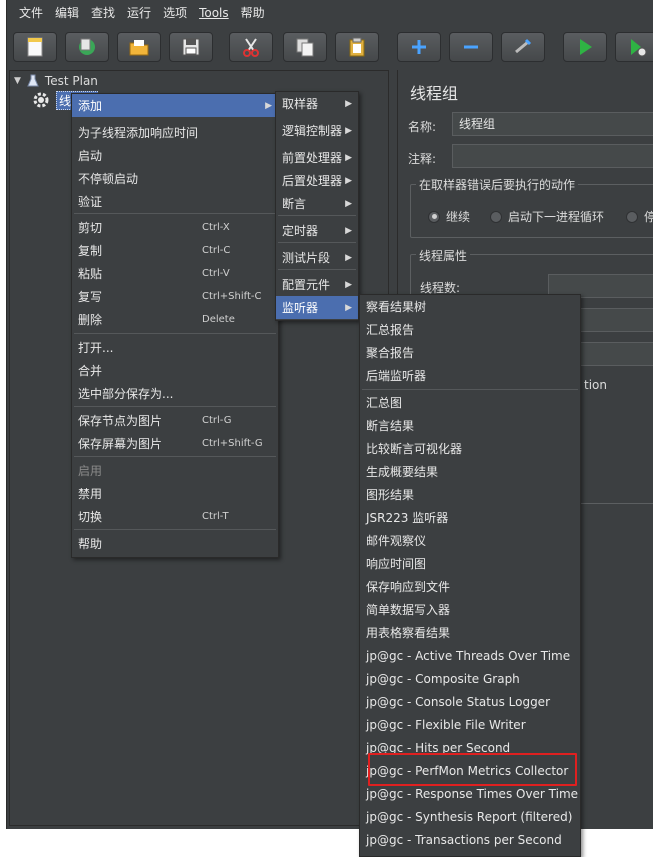 Image resolution: width=653 pixels, height=857 pixels. I want to click on menu-help: 帮助, so click(253, 13).